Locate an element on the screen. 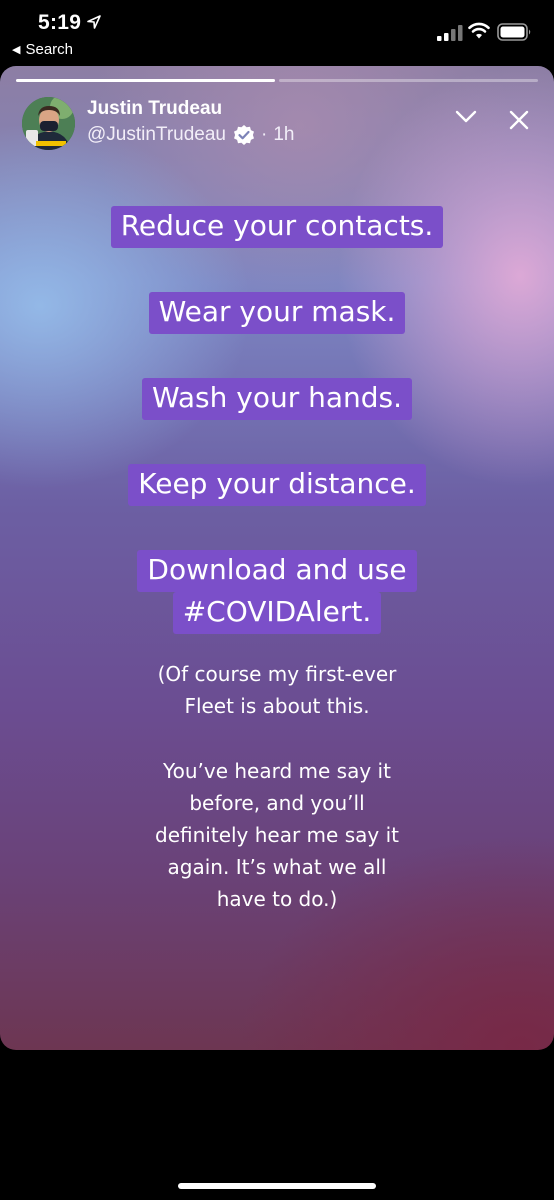 Image resolution: width=554 pixels, height=1200 pixels. avatar is located at coordinates (48, 123).